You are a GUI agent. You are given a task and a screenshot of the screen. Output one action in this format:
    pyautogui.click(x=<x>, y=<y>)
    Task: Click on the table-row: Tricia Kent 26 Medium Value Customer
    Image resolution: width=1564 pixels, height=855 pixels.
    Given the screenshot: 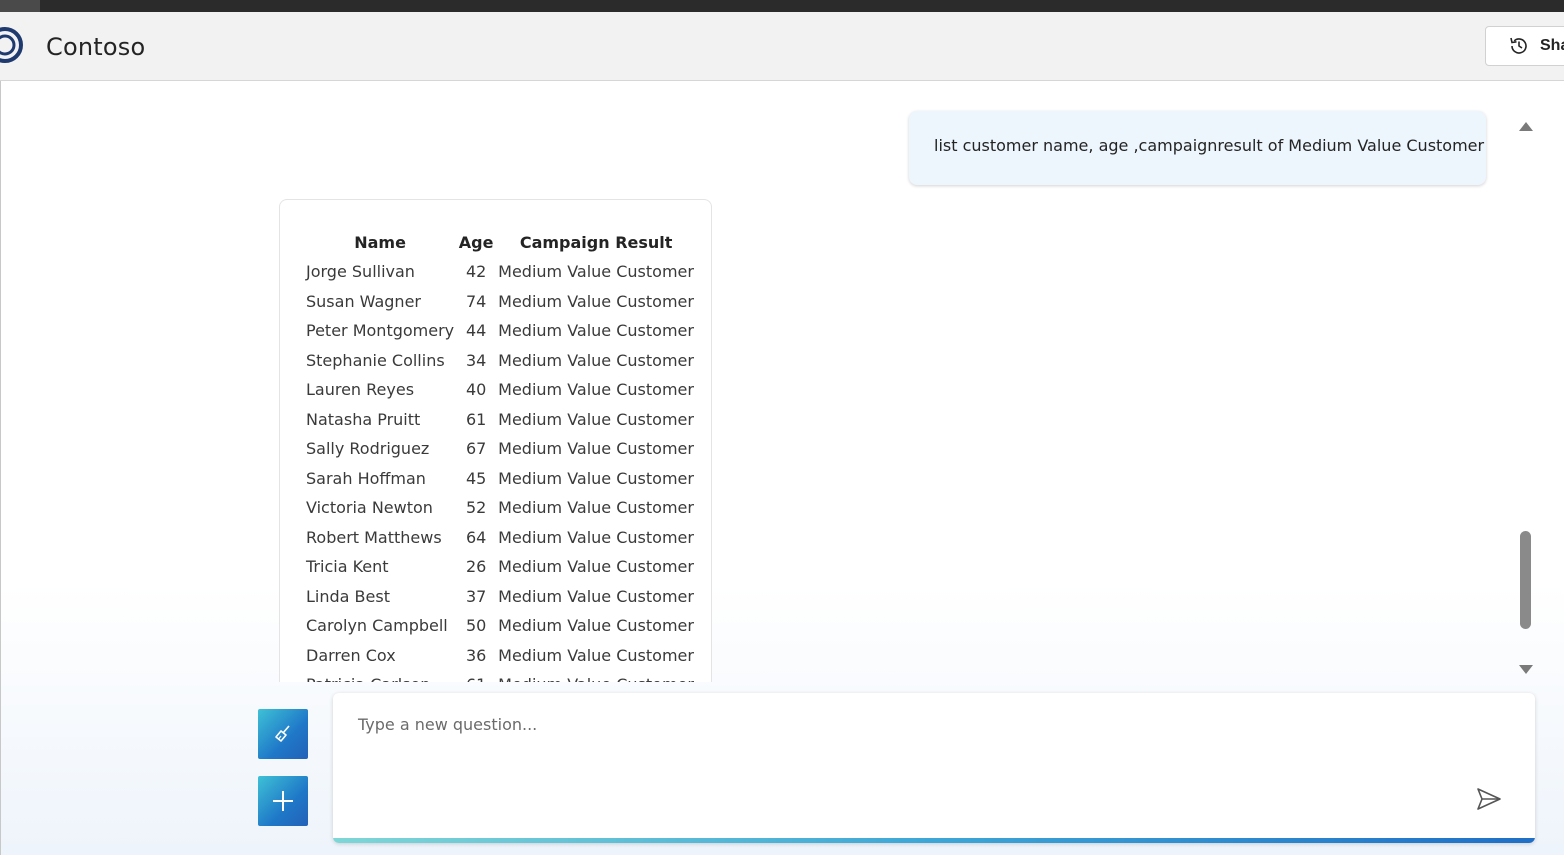 What is the action you would take?
    pyautogui.click(x=500, y=567)
    